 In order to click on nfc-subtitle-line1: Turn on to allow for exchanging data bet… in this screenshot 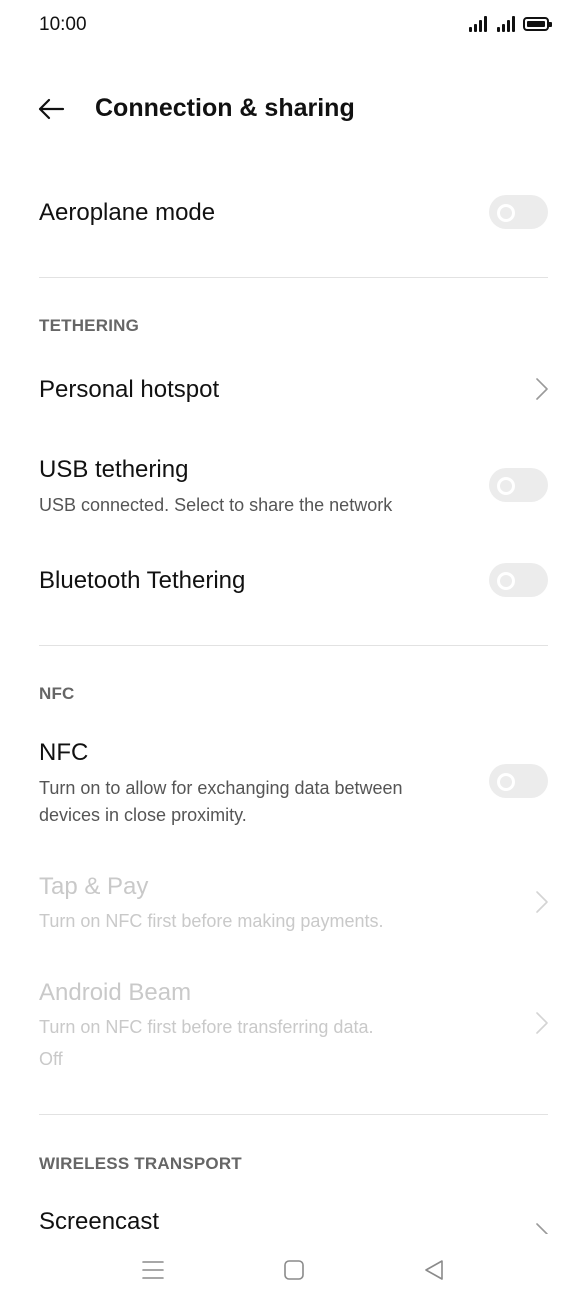, I will do `click(221, 788)`.